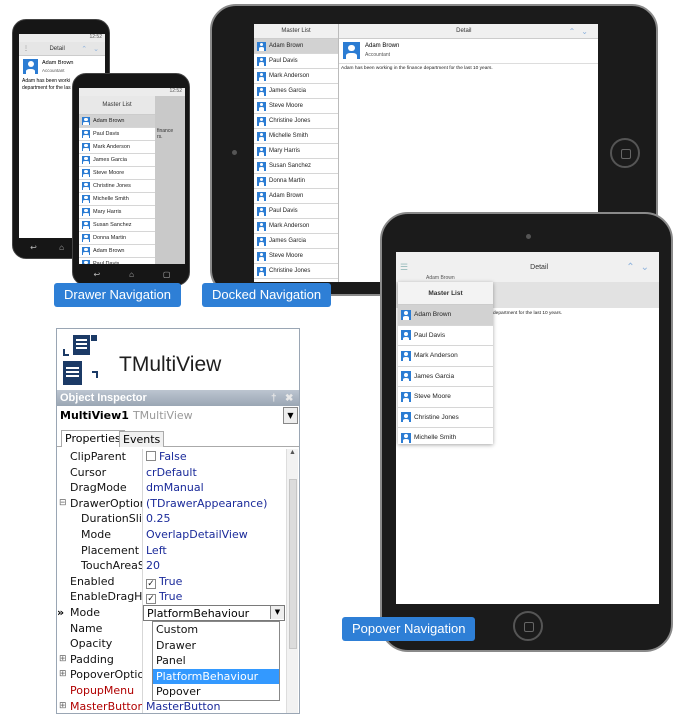 The height and width of the screenshot is (714, 673). Describe the element at coordinates (214, 612) in the screenshot. I see `property-value: PlatformBehaviour ▼` at that location.